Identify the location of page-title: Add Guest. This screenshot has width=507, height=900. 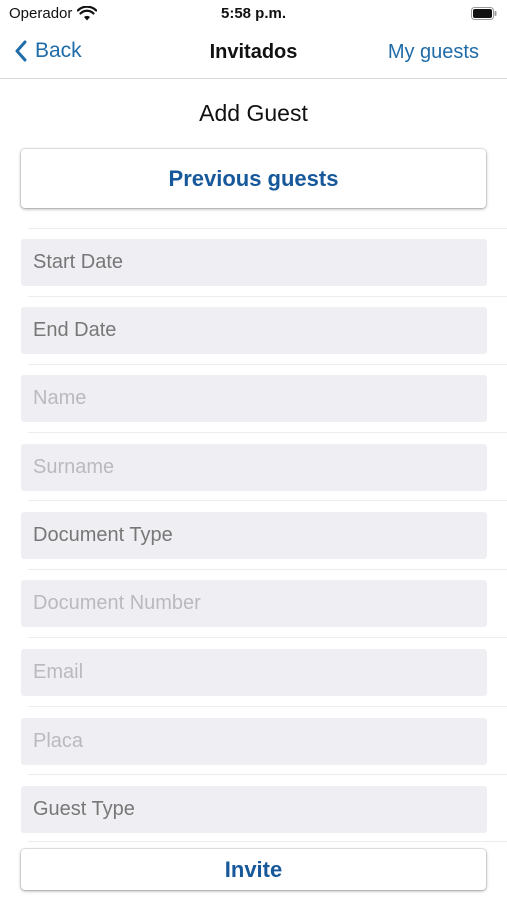
(253, 113).